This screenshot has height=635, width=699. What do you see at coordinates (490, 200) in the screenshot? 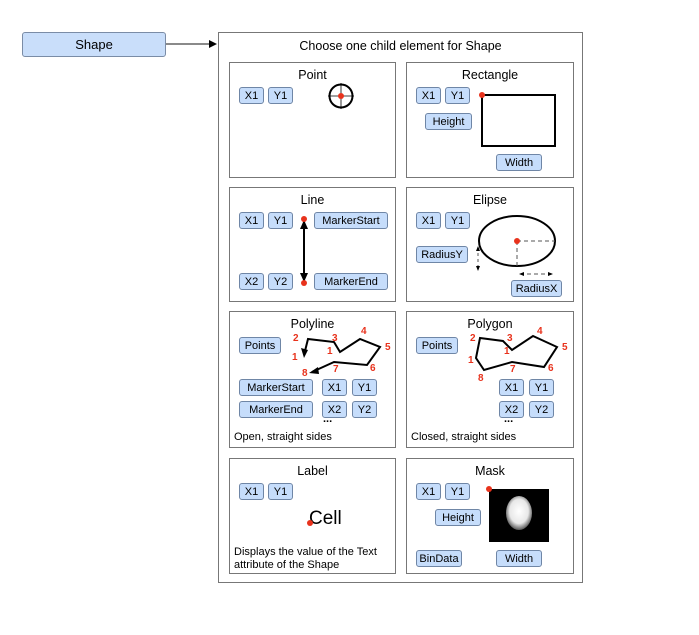
I see `panel-title: Elipse` at bounding box center [490, 200].